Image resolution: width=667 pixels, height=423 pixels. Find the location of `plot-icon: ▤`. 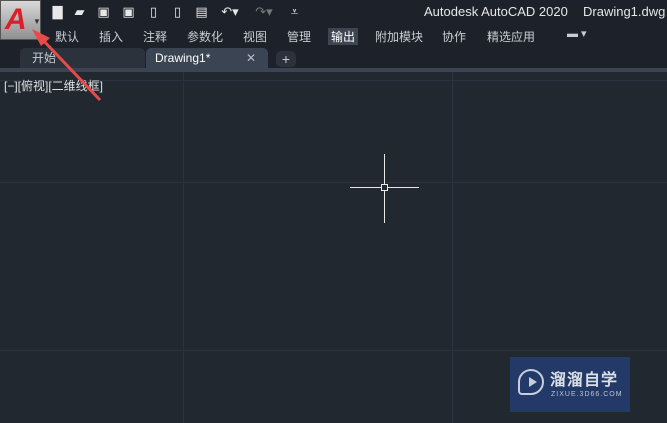

plot-icon: ▤ is located at coordinates (201, 11).